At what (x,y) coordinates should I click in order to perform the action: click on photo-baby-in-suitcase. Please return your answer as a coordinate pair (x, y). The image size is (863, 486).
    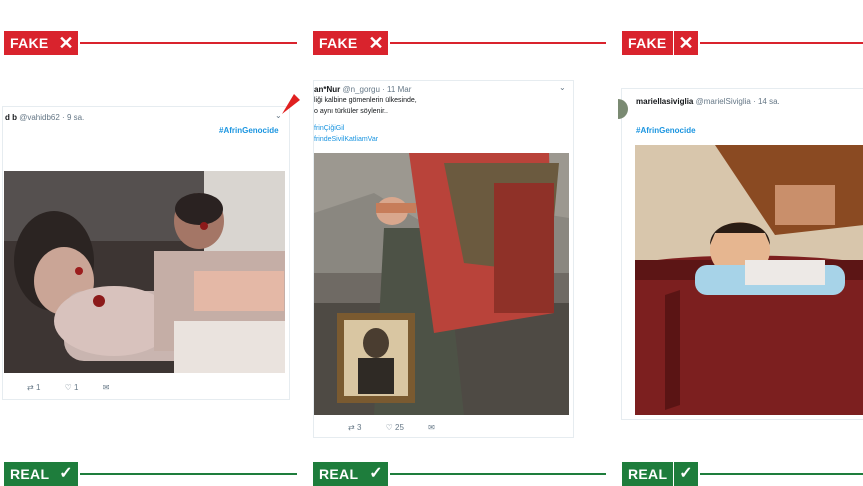
    Looking at the image, I should click on (749, 280).